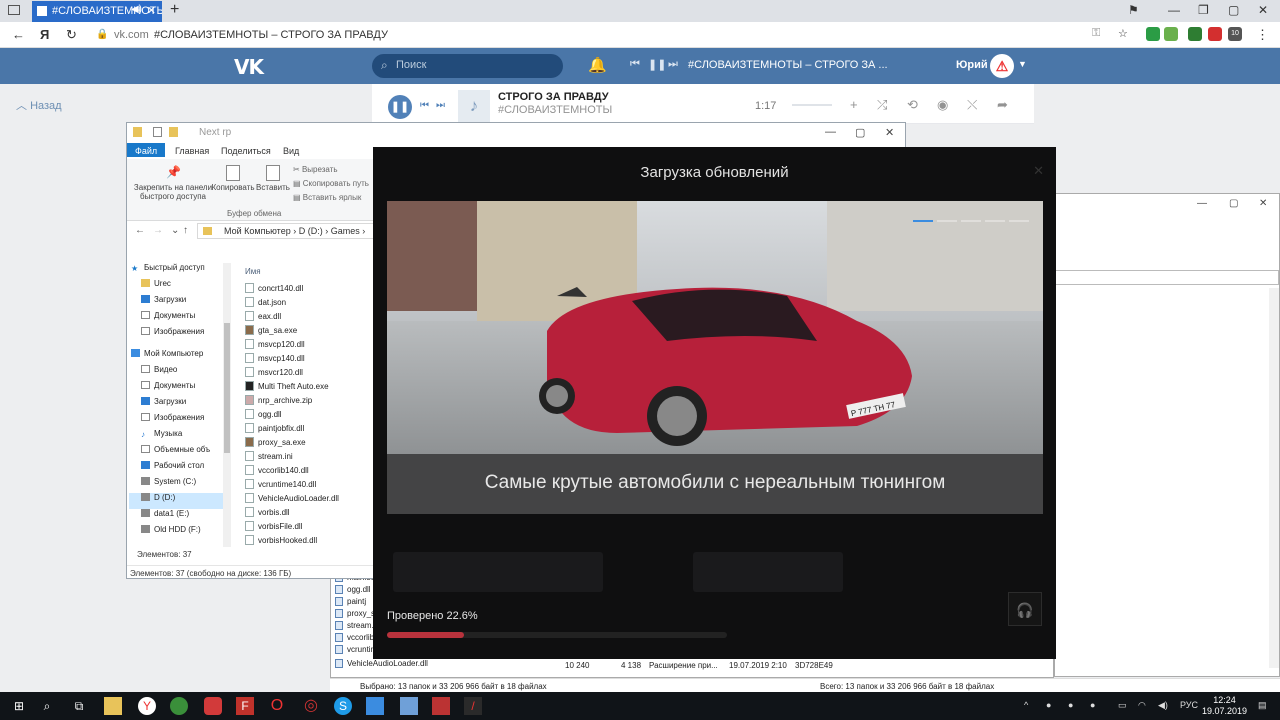 The width and height of the screenshot is (1280, 720). Describe the element at coordinates (18, 34) in the screenshot. I see `back-arrow-icon: ←` at that location.